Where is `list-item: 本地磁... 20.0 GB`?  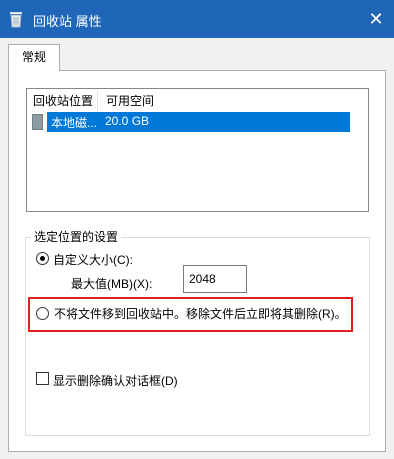 list-item: 本地磁... 20.0 GB is located at coordinates (191, 122).